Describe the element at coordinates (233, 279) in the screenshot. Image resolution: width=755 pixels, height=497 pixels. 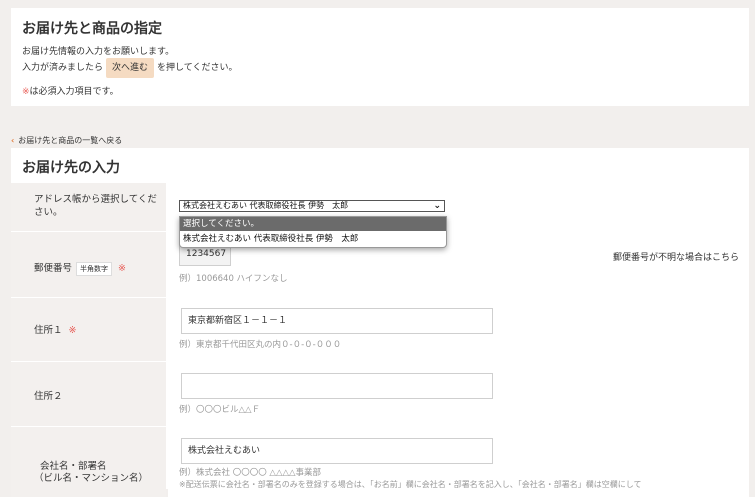
I see `postal-hint: 例）1006640 ハイフンなし` at that location.